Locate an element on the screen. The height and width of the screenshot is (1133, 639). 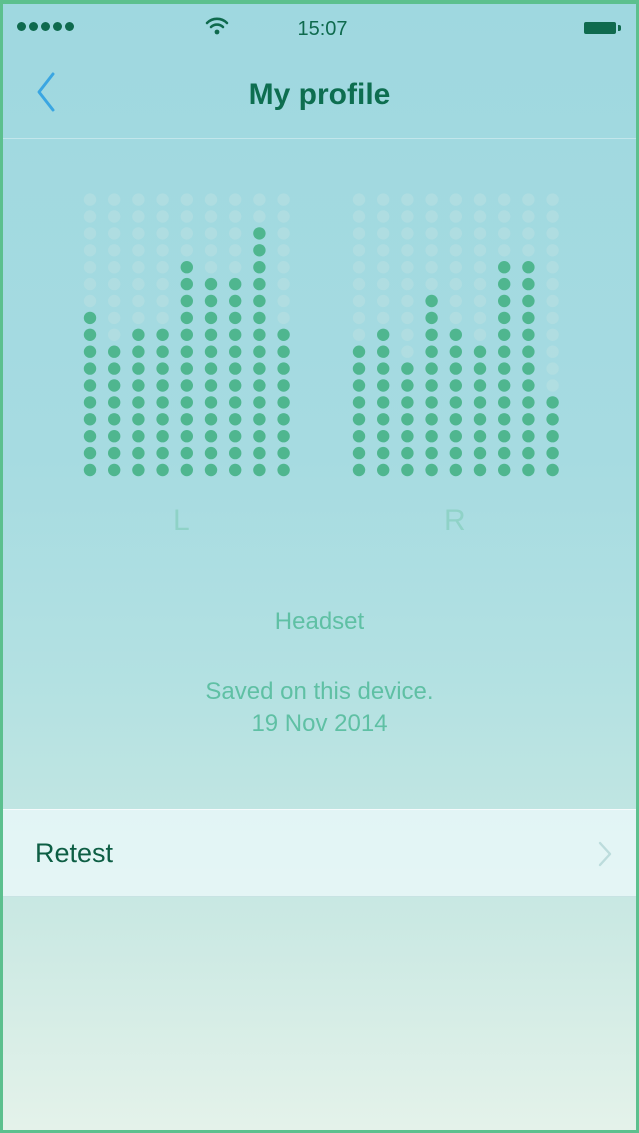
retest-label: Retest is located at coordinates (74, 853).